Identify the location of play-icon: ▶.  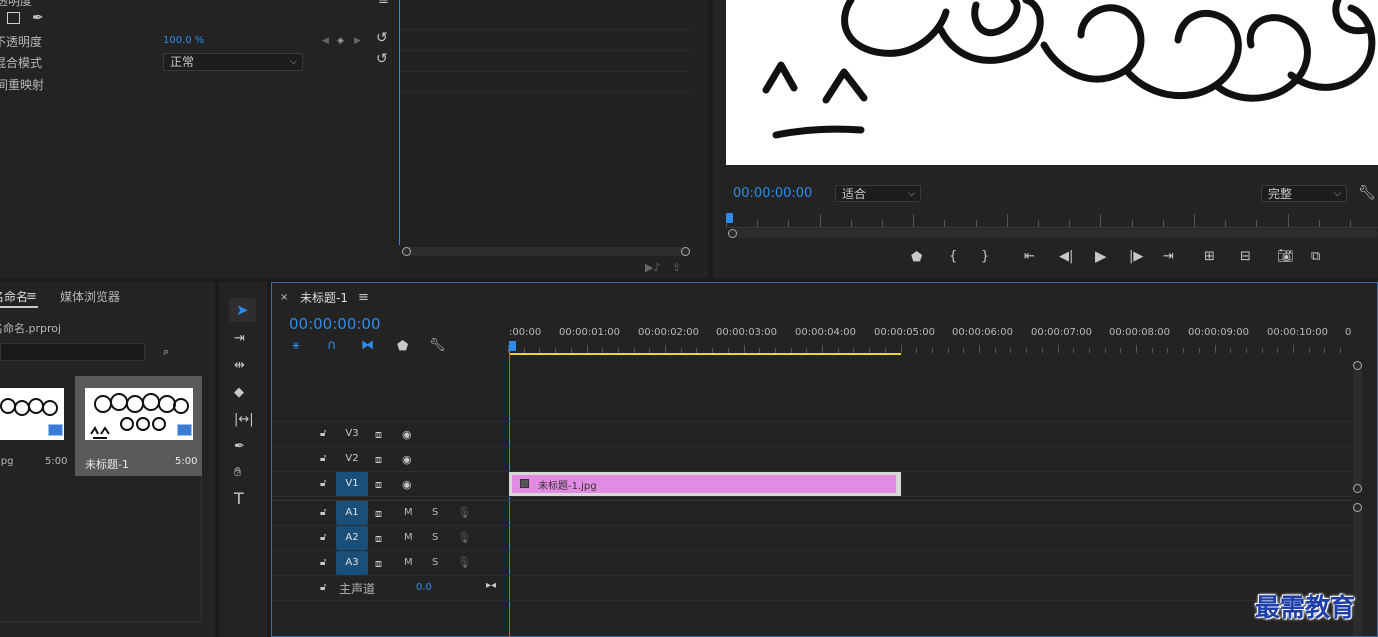
(1101, 256).